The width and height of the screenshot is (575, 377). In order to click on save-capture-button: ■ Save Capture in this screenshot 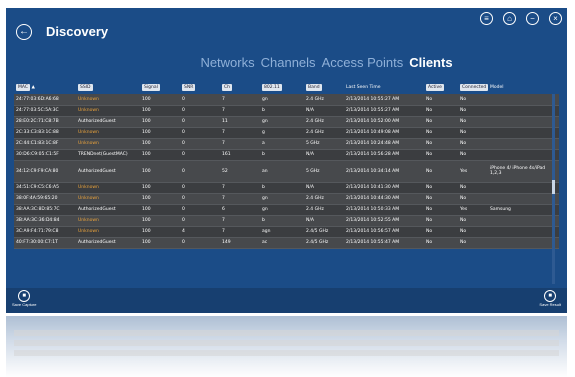, I will do `click(24, 298)`.